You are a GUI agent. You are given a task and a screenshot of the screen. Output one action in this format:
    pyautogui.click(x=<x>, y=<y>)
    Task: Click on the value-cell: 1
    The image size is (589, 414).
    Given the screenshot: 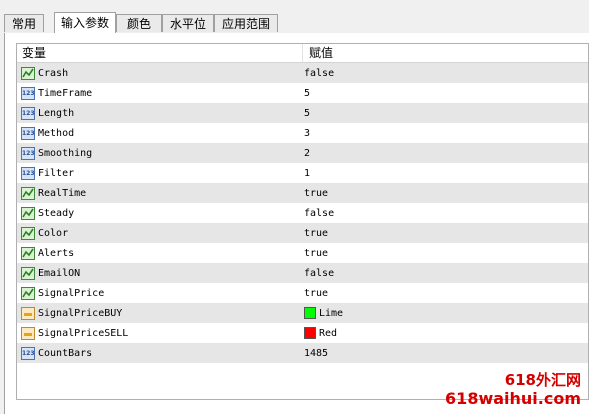 What is the action you would take?
    pyautogui.click(x=306, y=173)
    